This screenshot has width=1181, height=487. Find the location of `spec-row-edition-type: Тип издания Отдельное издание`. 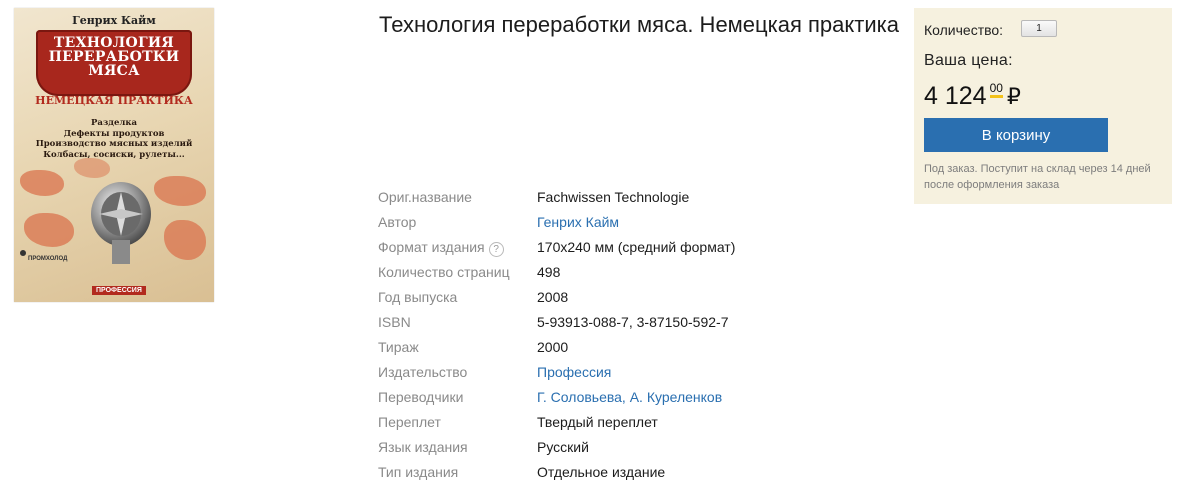

spec-row-edition-type: Тип издания Отдельное издание is located at coordinates (638, 472).